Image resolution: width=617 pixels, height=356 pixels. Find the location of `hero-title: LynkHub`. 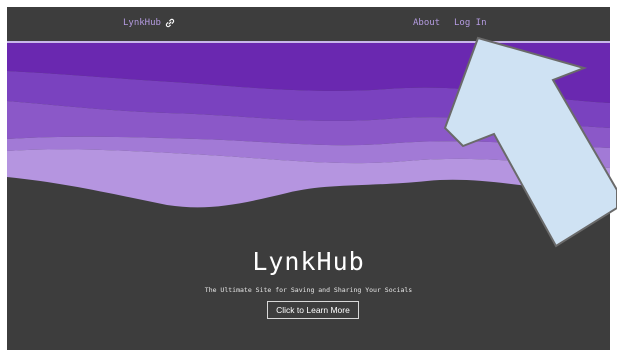

hero-title: LynkHub is located at coordinates (308, 261).